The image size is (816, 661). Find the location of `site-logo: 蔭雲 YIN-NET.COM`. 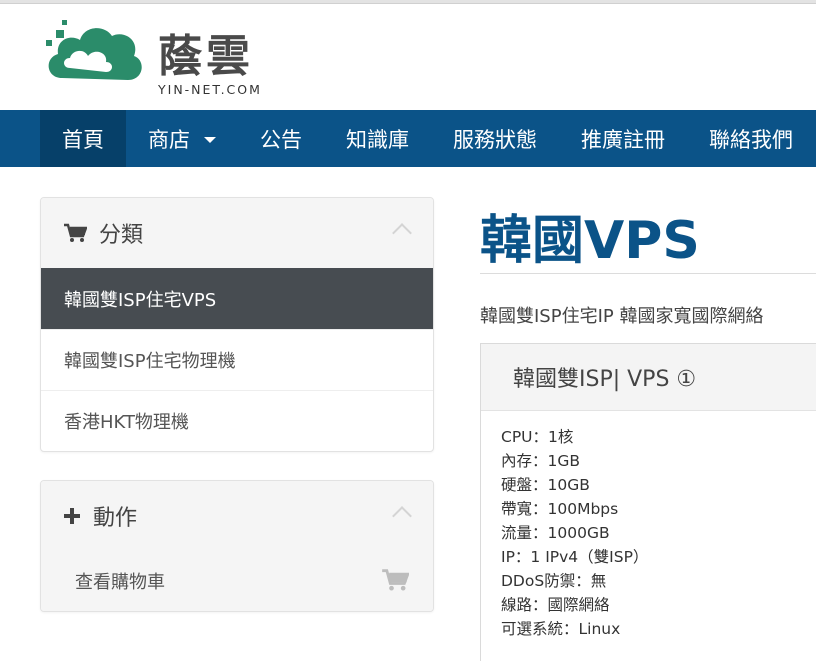

site-logo: 蔭雲 YIN-NET.COM is located at coordinates (160, 56).